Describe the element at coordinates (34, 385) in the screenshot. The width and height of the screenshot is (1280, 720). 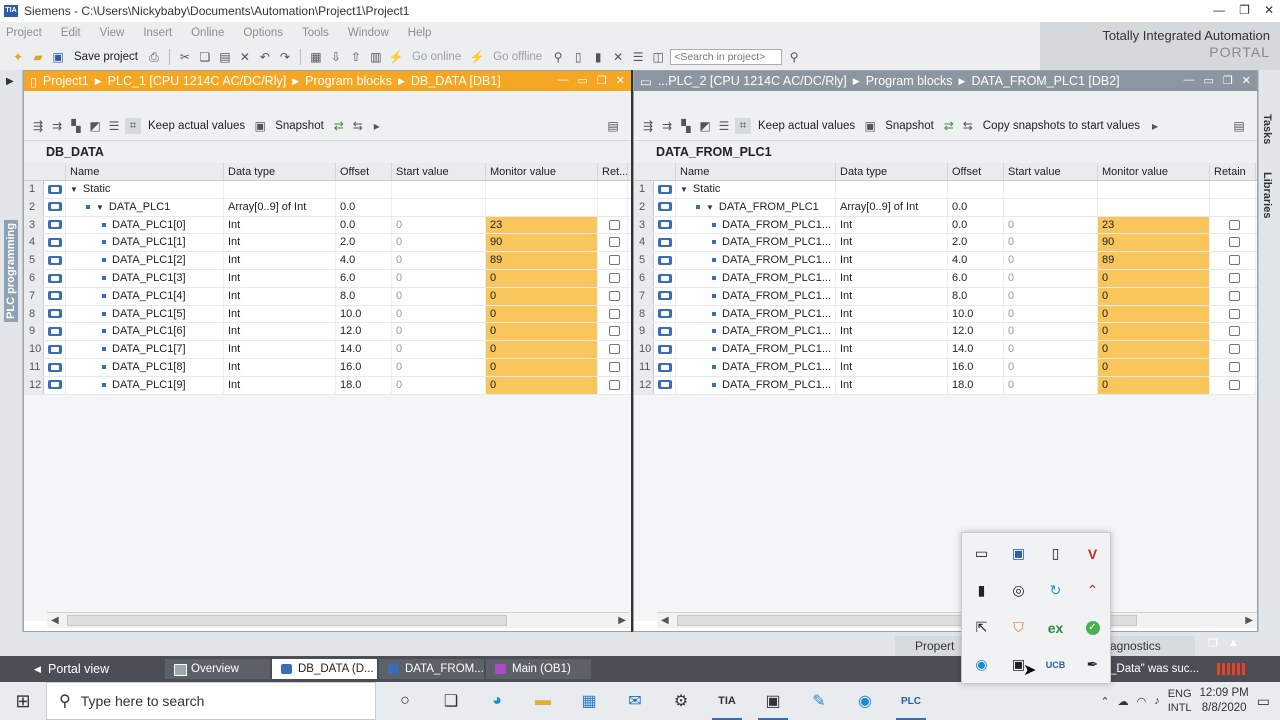
I see `row-number: 12` at that location.